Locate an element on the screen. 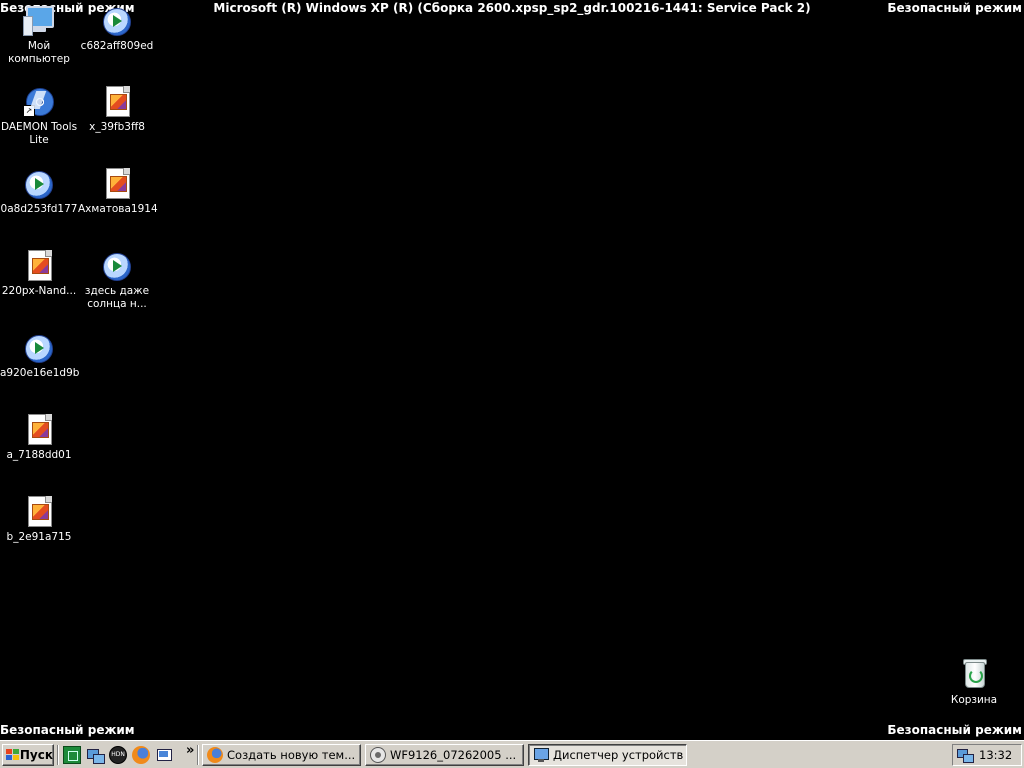 Image resolution: width=1024 pixels, height=768 pixels. image-viewer-icon is located at coordinates (378, 755).